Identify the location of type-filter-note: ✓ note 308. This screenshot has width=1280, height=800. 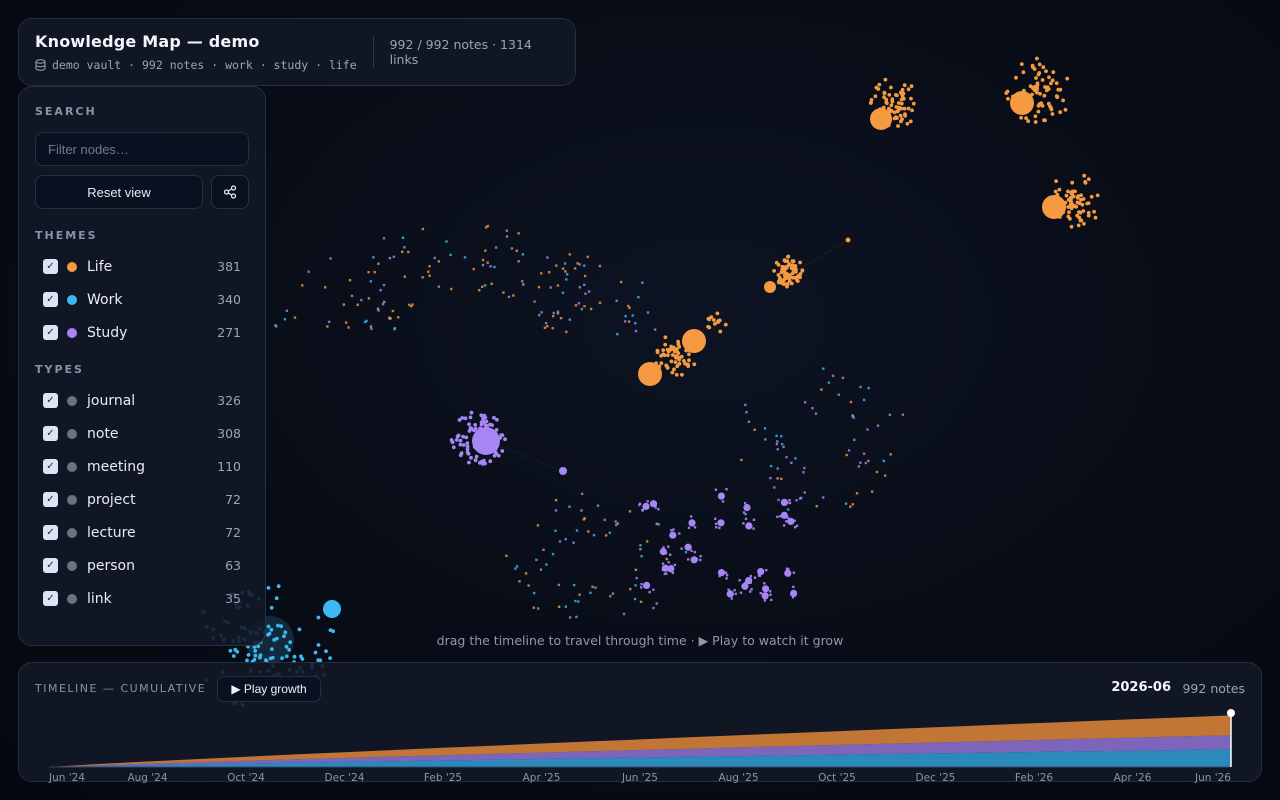
(142, 433).